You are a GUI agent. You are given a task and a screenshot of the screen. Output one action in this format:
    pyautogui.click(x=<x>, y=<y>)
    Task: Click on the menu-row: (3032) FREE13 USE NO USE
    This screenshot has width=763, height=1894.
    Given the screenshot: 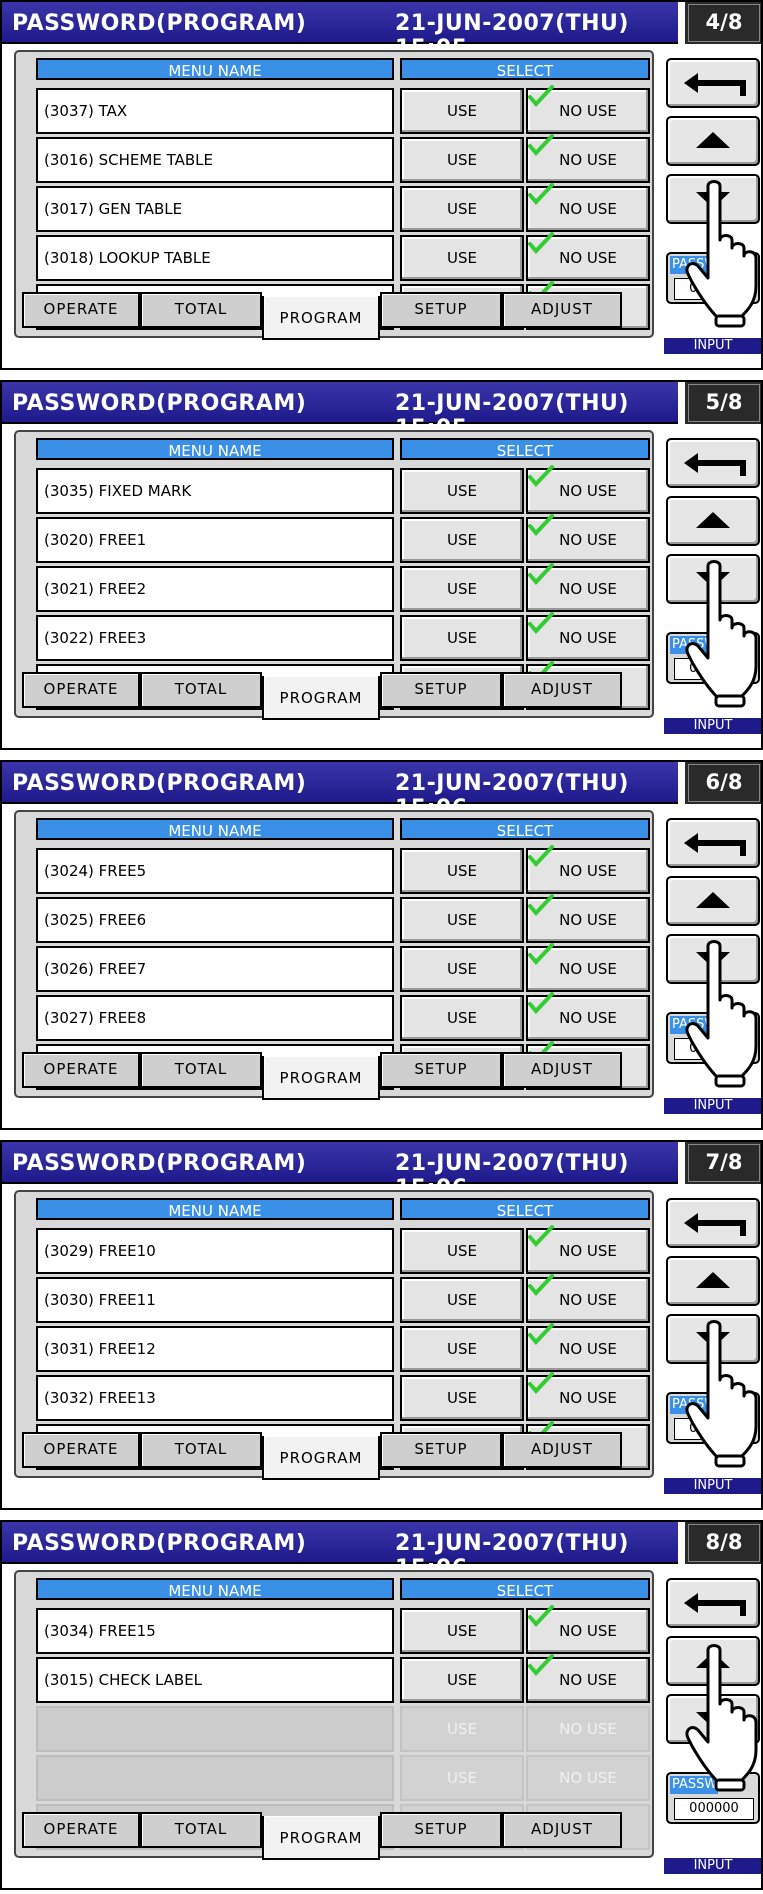 What is the action you would take?
    pyautogui.click(x=336, y=1396)
    